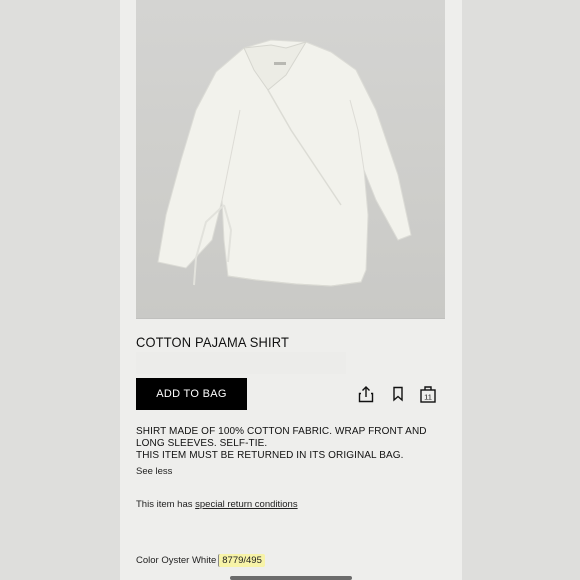 The width and height of the screenshot is (580, 580). What do you see at coordinates (176, 560) in the screenshot?
I see `color-label: Color Oyster White` at bounding box center [176, 560].